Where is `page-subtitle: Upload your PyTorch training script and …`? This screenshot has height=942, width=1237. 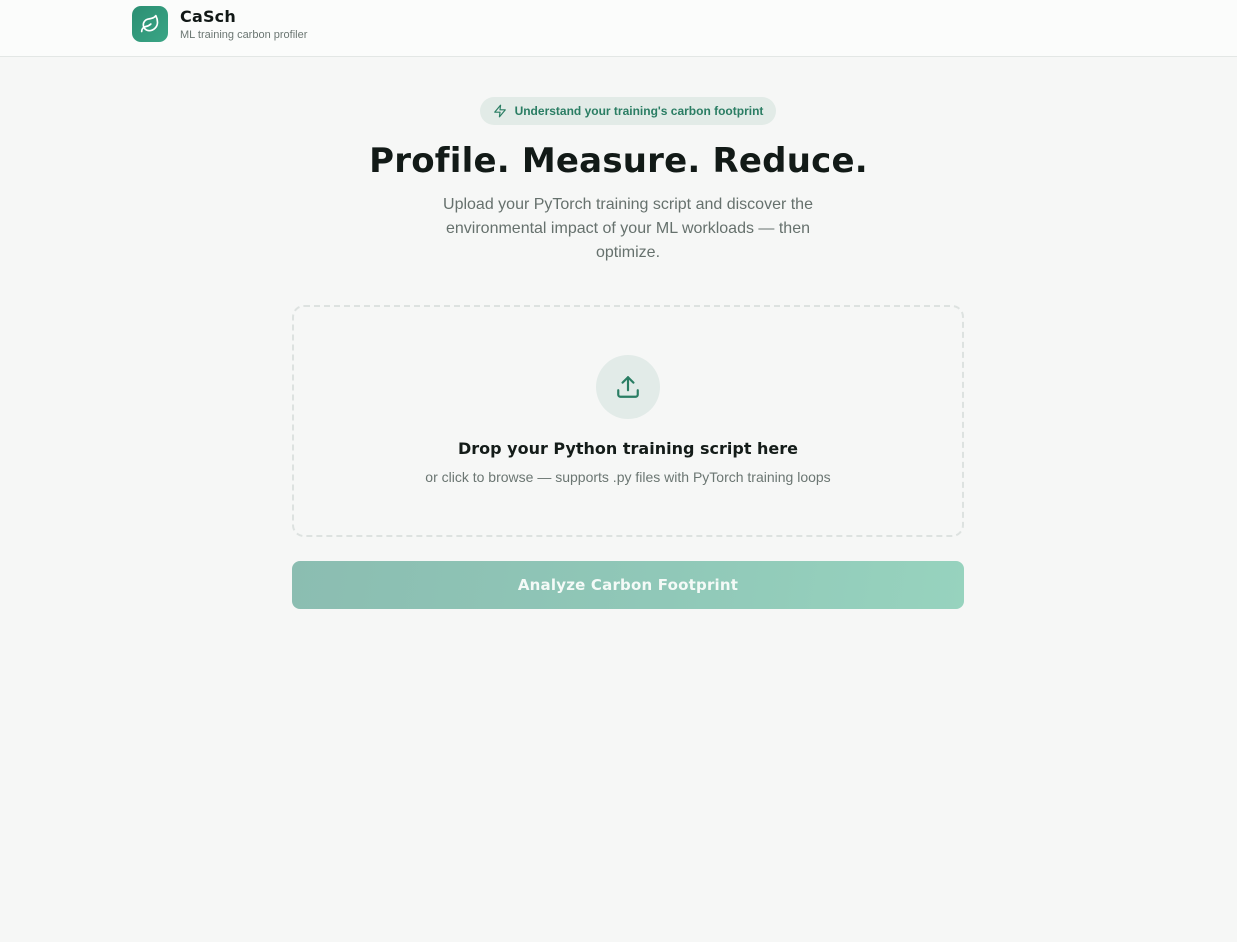 page-subtitle: Upload your PyTorch training script and … is located at coordinates (628, 228).